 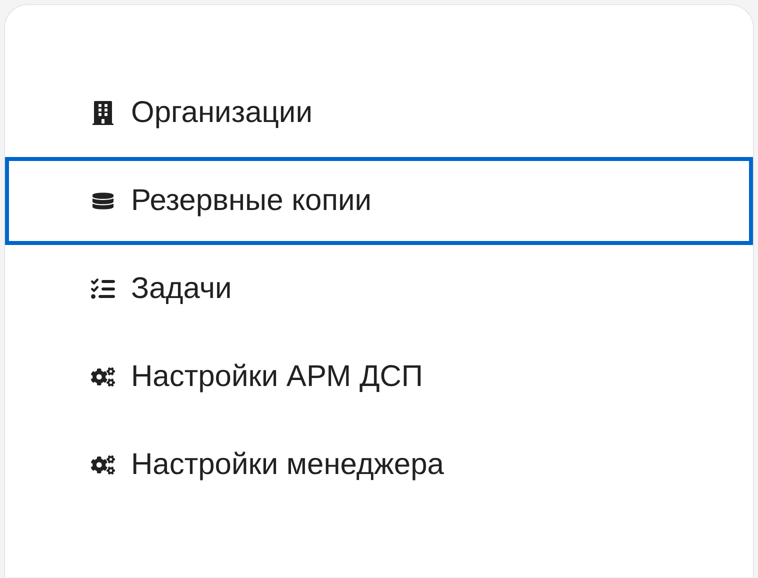 I want to click on checklist-icon, so click(x=103, y=289).